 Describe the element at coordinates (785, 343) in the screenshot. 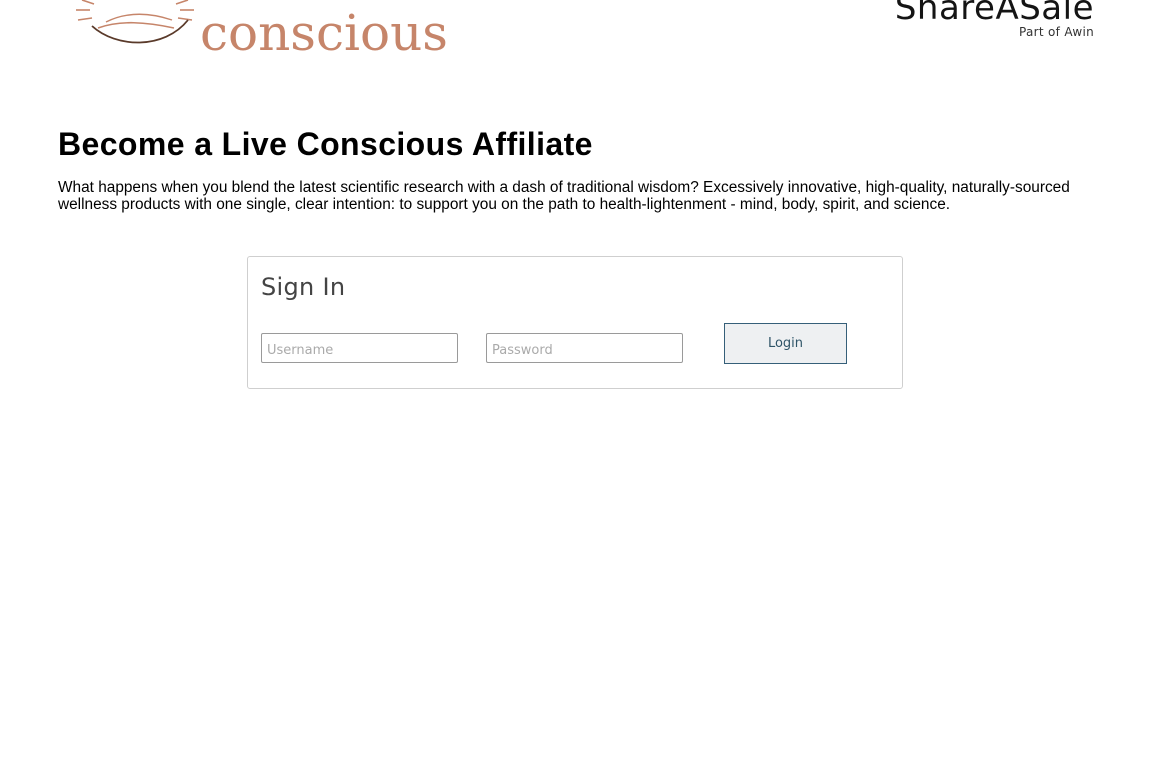

I see `login-button: Login` at that location.